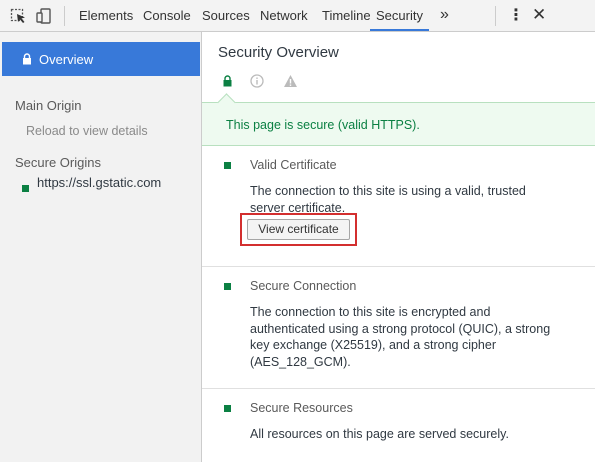  Describe the element at coordinates (18, 16) in the screenshot. I see `inspect-element-icon` at that location.